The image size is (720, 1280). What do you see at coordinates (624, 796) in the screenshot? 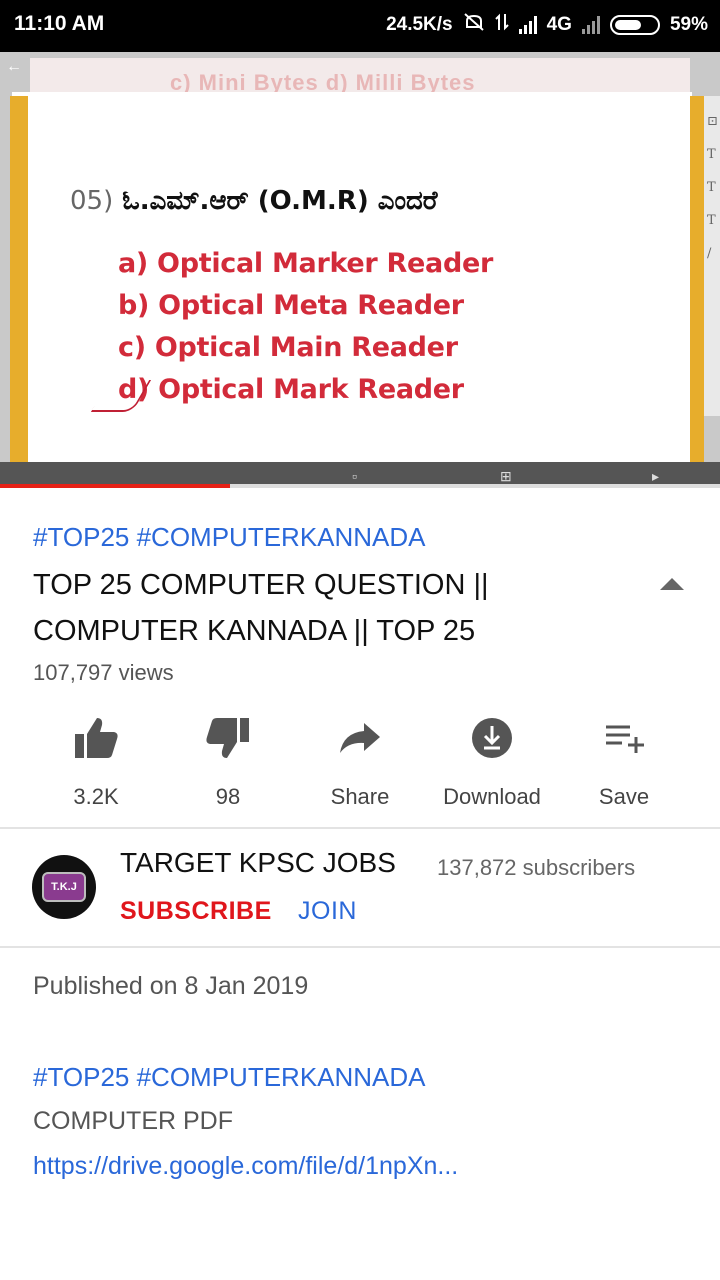
I see `save-label: Save` at bounding box center [624, 796].